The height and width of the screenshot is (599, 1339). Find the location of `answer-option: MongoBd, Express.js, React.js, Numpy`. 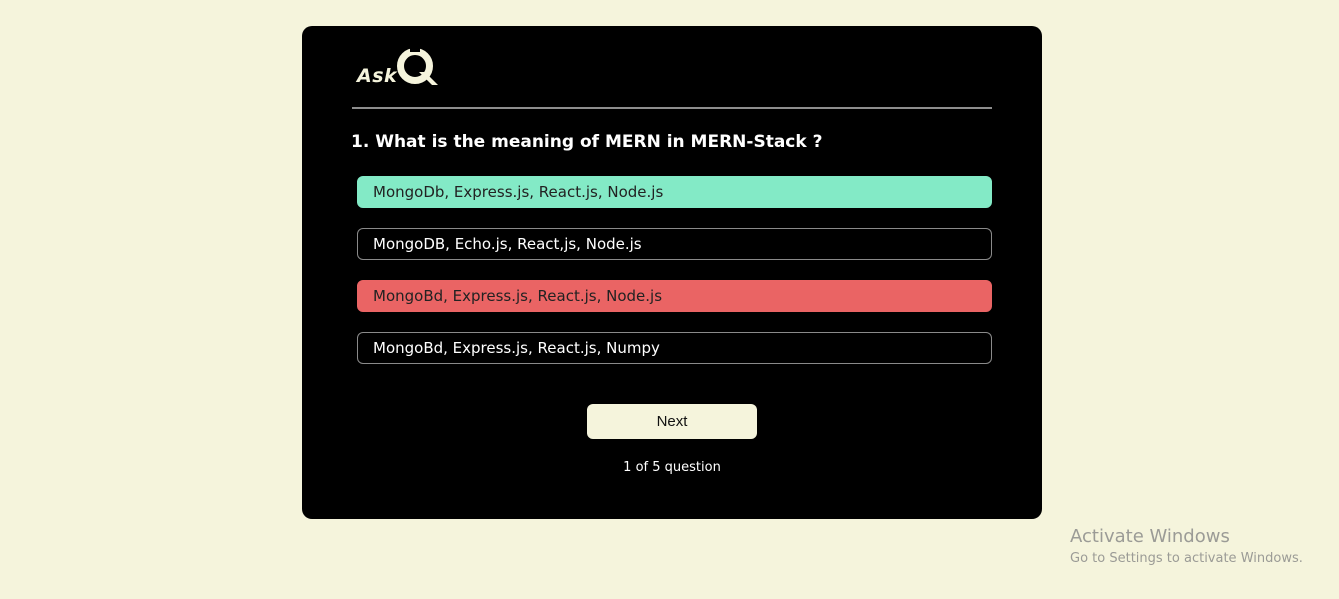

answer-option: MongoBd, Express.js, React.js, Numpy is located at coordinates (674, 348).